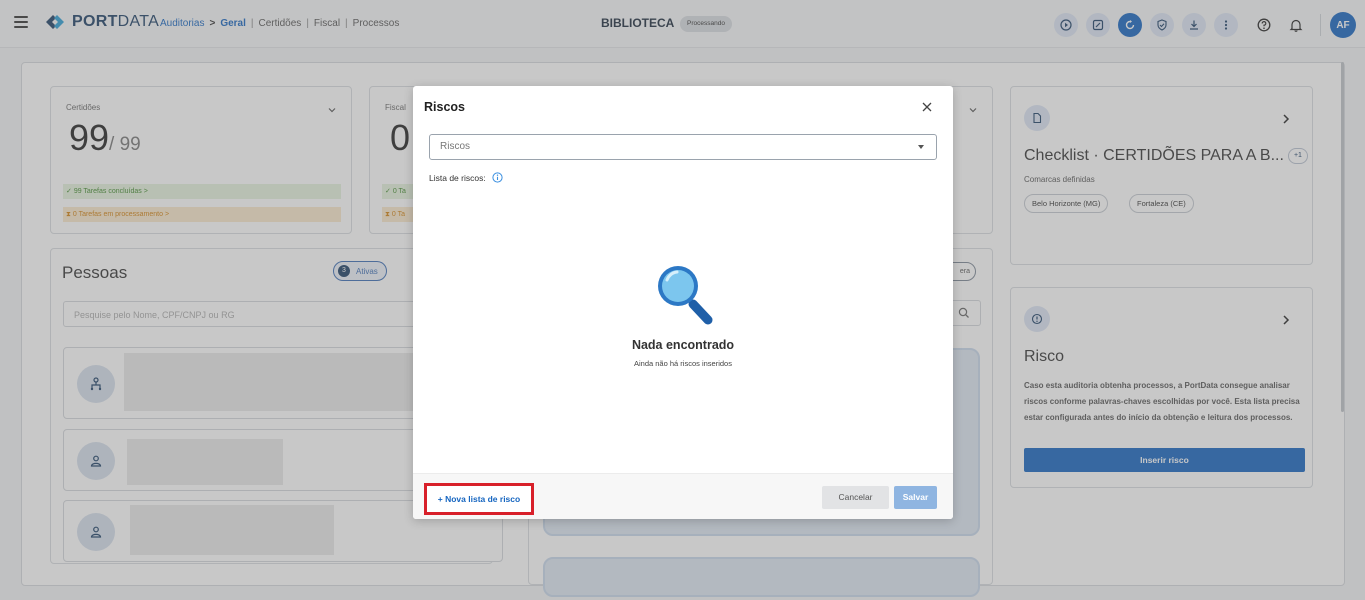 The width and height of the screenshot is (1365, 600). I want to click on modal-title: Riscos, so click(444, 107).